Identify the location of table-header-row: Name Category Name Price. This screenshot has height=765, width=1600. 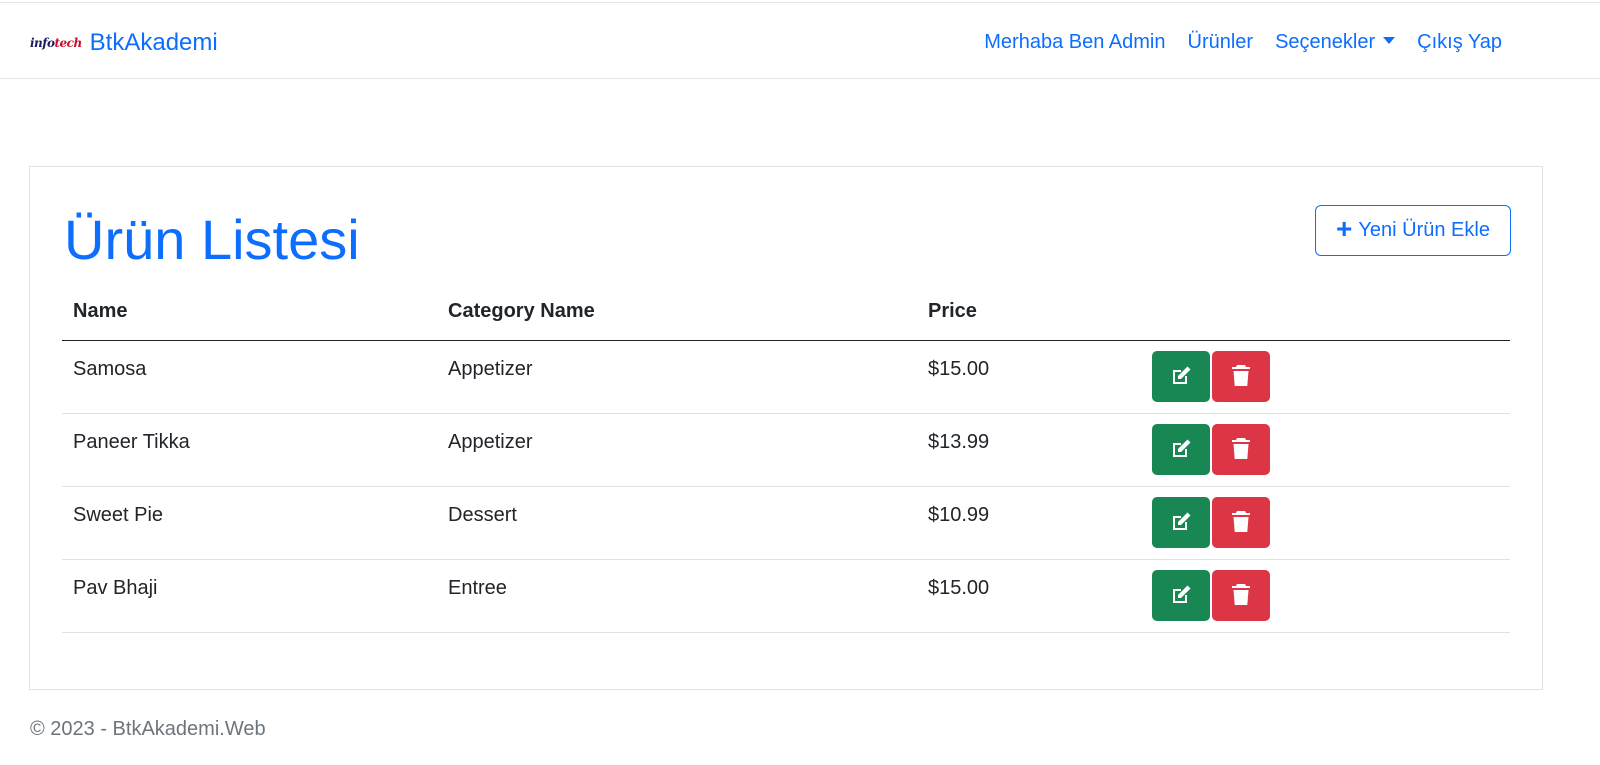
(786, 312).